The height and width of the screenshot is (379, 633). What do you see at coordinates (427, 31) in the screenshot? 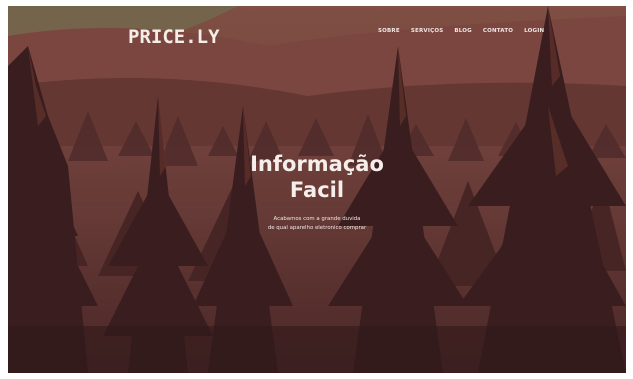
I see `nav-item-servicos: SERVIÇOS` at bounding box center [427, 31].